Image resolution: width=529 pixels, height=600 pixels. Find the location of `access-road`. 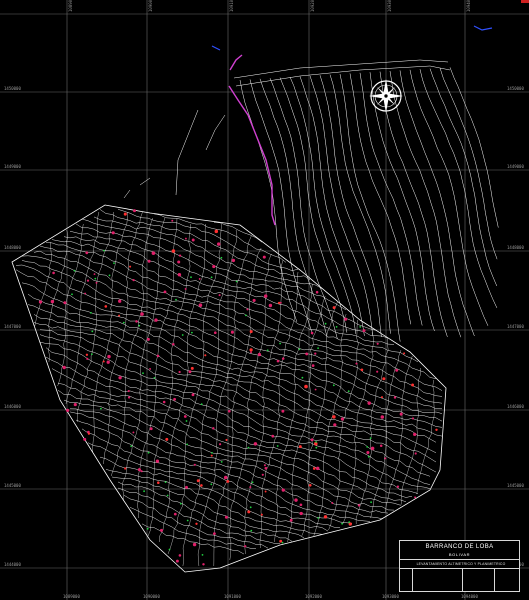

access-road is located at coordinates (252, 140).